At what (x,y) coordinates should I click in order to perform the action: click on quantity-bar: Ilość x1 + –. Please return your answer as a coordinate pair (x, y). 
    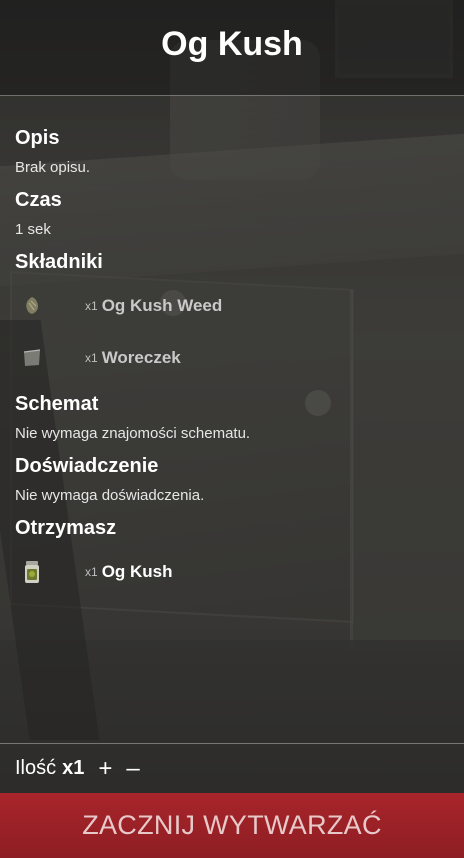
    Looking at the image, I should click on (232, 768).